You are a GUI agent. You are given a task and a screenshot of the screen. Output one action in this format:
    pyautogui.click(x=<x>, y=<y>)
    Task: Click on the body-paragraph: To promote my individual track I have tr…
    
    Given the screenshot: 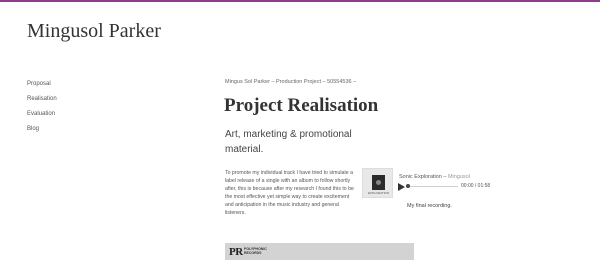 What is the action you would take?
    pyautogui.click(x=289, y=193)
    